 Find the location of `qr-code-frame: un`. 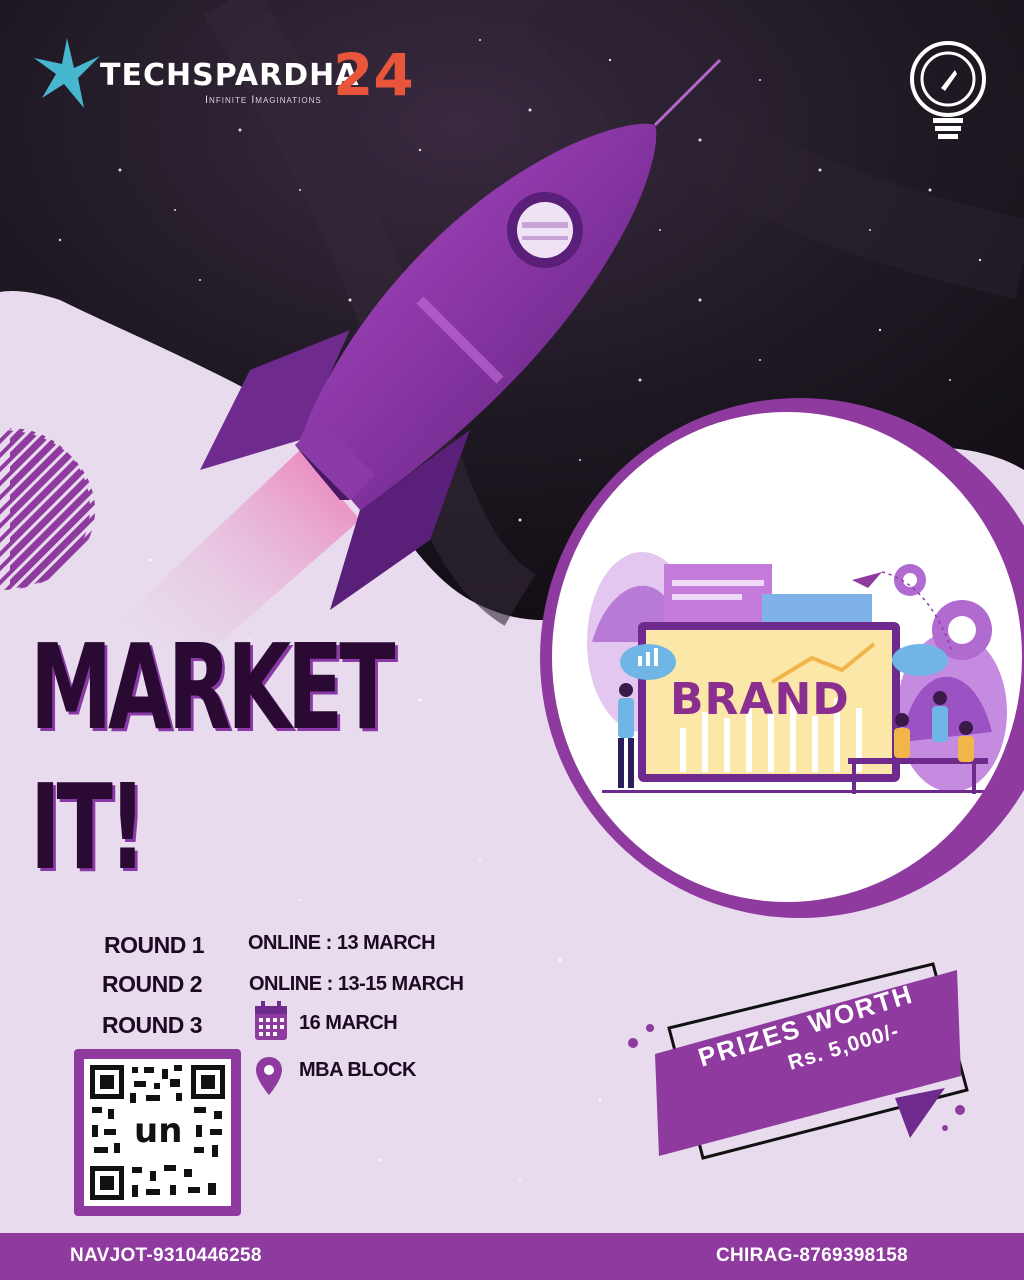

qr-code-frame: un is located at coordinates (157, 1132).